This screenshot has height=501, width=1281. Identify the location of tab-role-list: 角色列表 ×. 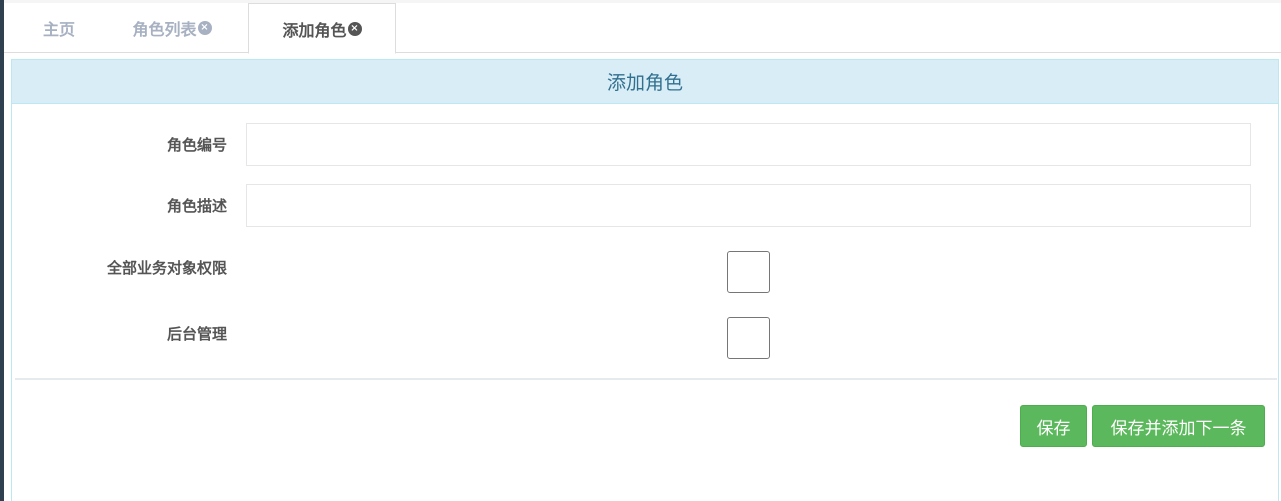
(172, 28).